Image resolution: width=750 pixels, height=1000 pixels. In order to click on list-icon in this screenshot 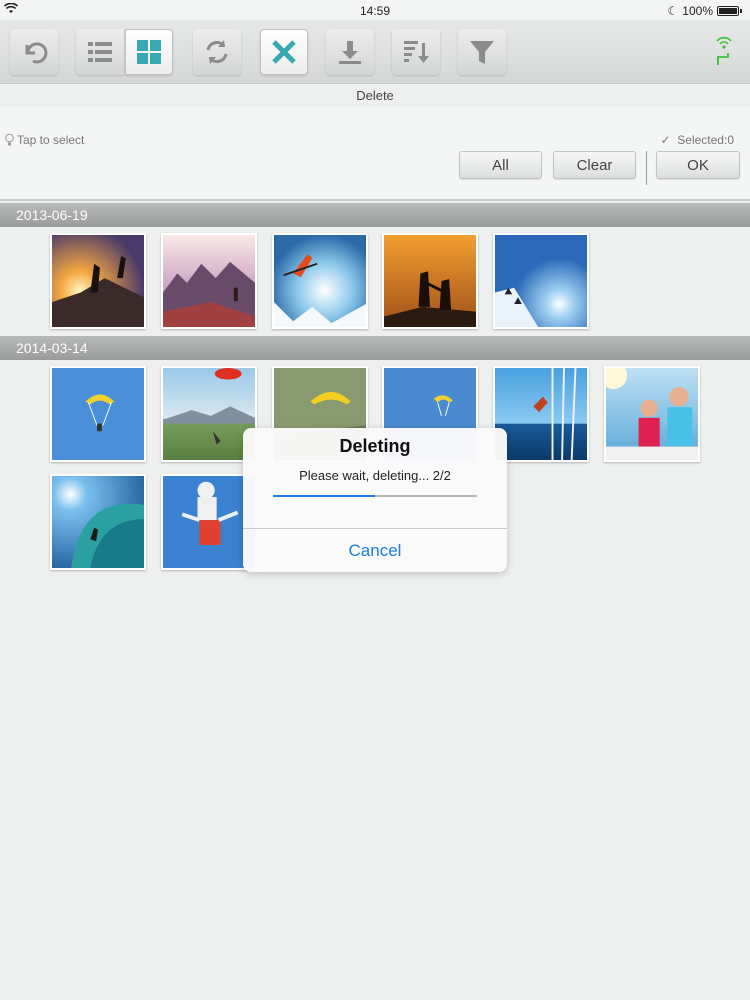, I will do `click(100, 52)`.